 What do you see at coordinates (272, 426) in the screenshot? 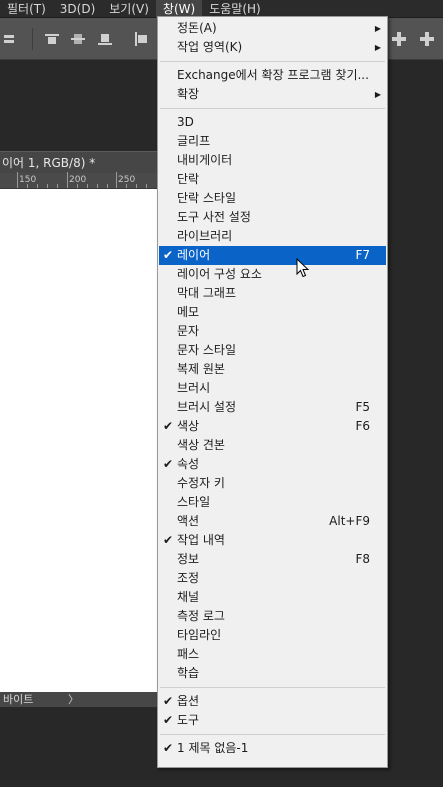
I see `menu-item: ✔ 색상 F6` at bounding box center [272, 426].